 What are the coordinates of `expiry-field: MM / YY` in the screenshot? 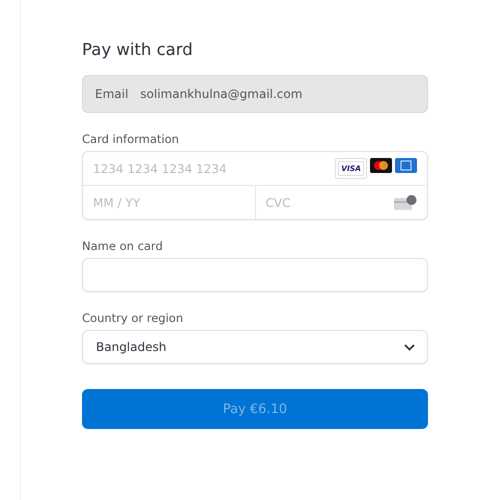 It's located at (168, 202).